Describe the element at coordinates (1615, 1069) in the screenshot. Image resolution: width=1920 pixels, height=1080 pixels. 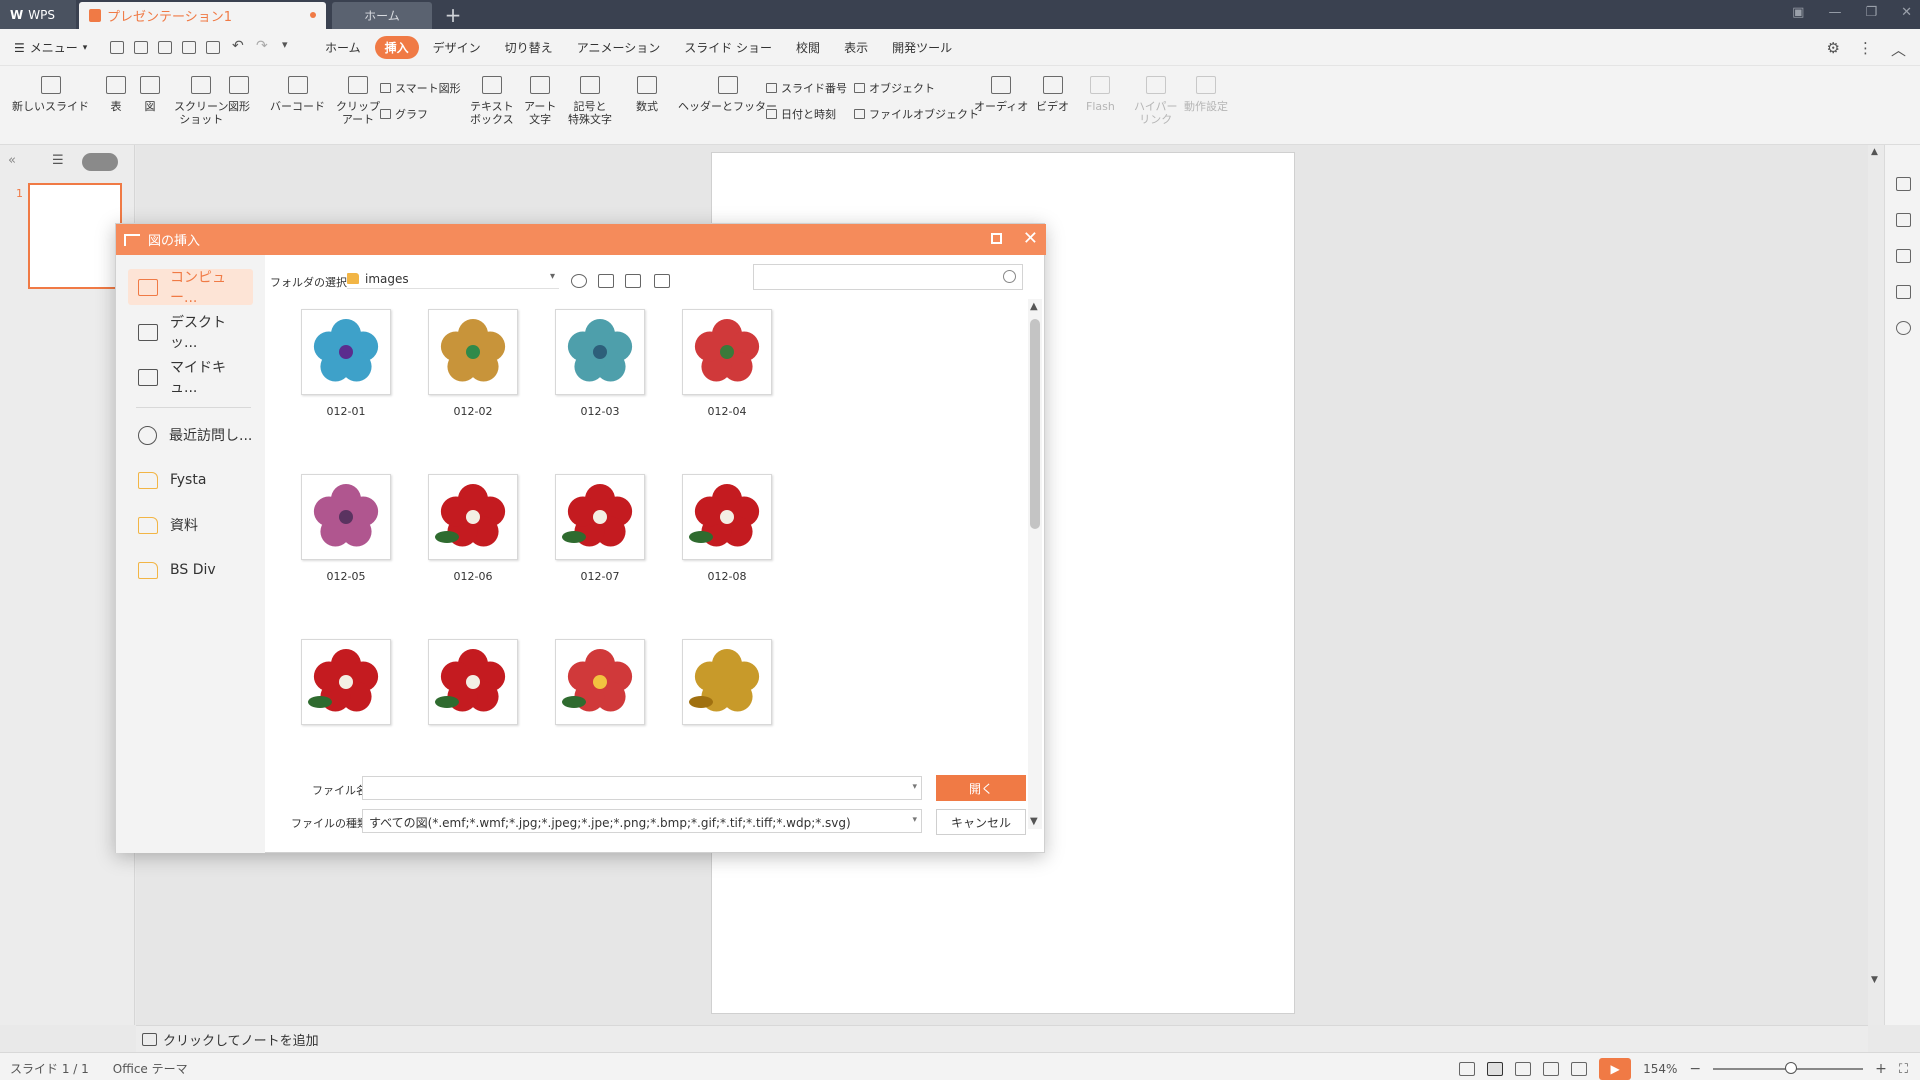
I see `play-slideshow-button: ▶` at that location.